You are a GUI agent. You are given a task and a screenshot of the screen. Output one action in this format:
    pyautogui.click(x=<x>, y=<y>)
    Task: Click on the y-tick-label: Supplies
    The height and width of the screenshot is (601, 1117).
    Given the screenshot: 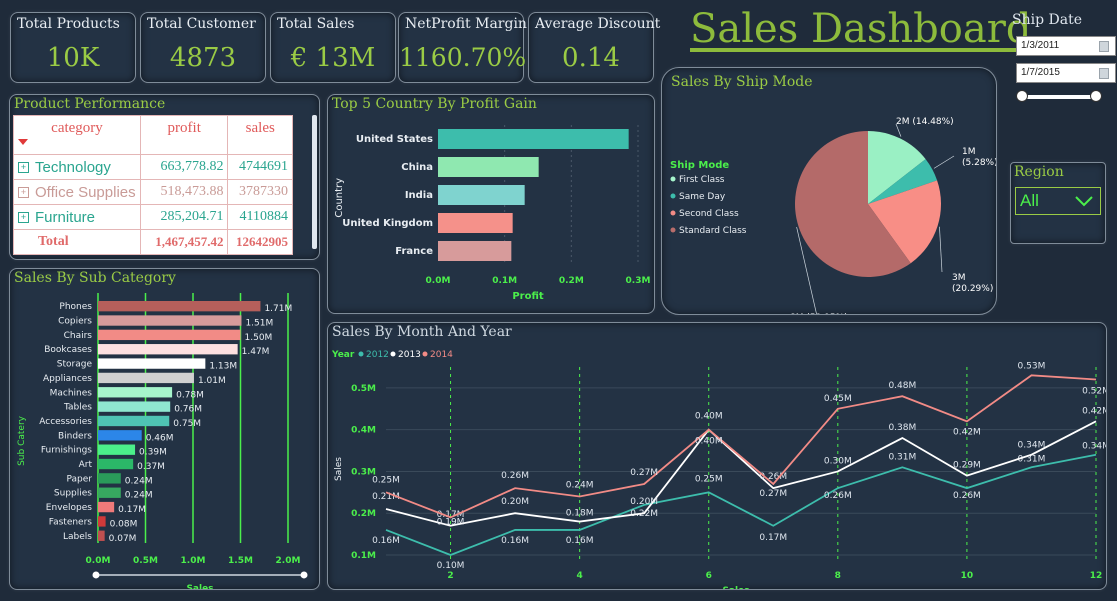 What is the action you would take?
    pyautogui.click(x=73, y=494)
    